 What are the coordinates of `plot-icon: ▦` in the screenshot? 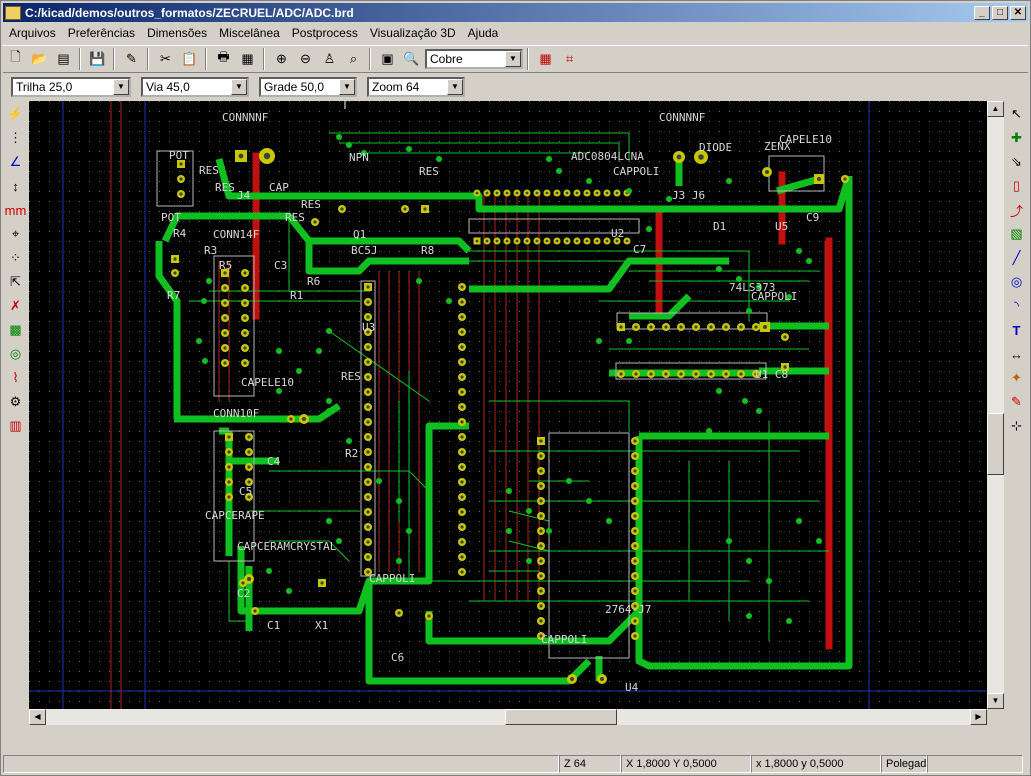 It's located at (247, 59).